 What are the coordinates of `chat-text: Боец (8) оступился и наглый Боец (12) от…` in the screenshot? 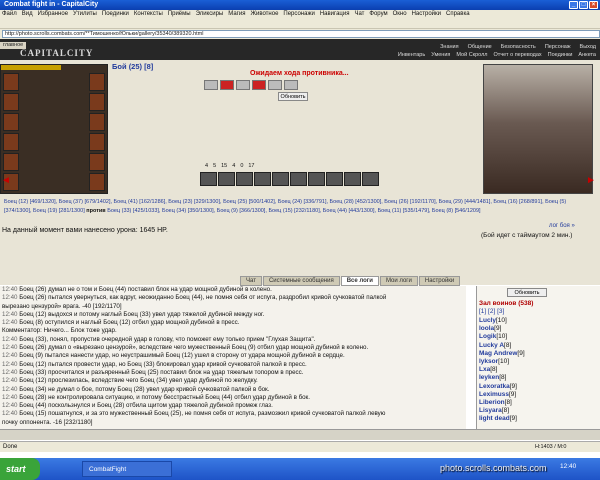 It's located at (129, 323).